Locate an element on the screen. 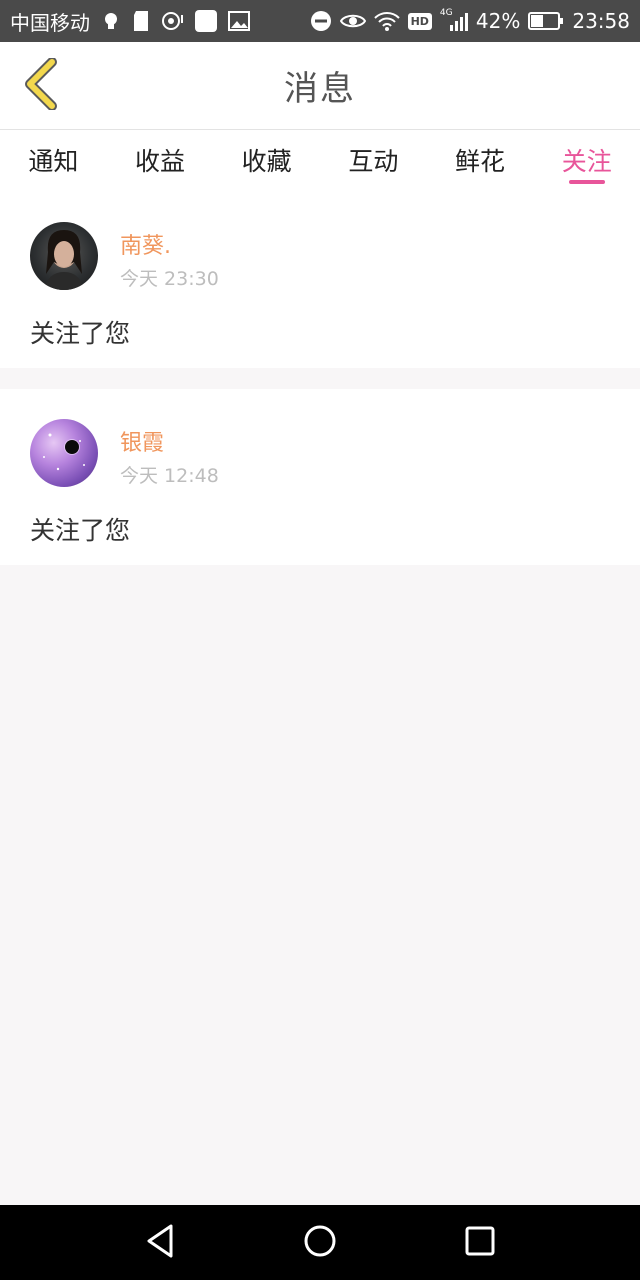 The image size is (640, 1280). username: 南葵. is located at coordinates (145, 244).